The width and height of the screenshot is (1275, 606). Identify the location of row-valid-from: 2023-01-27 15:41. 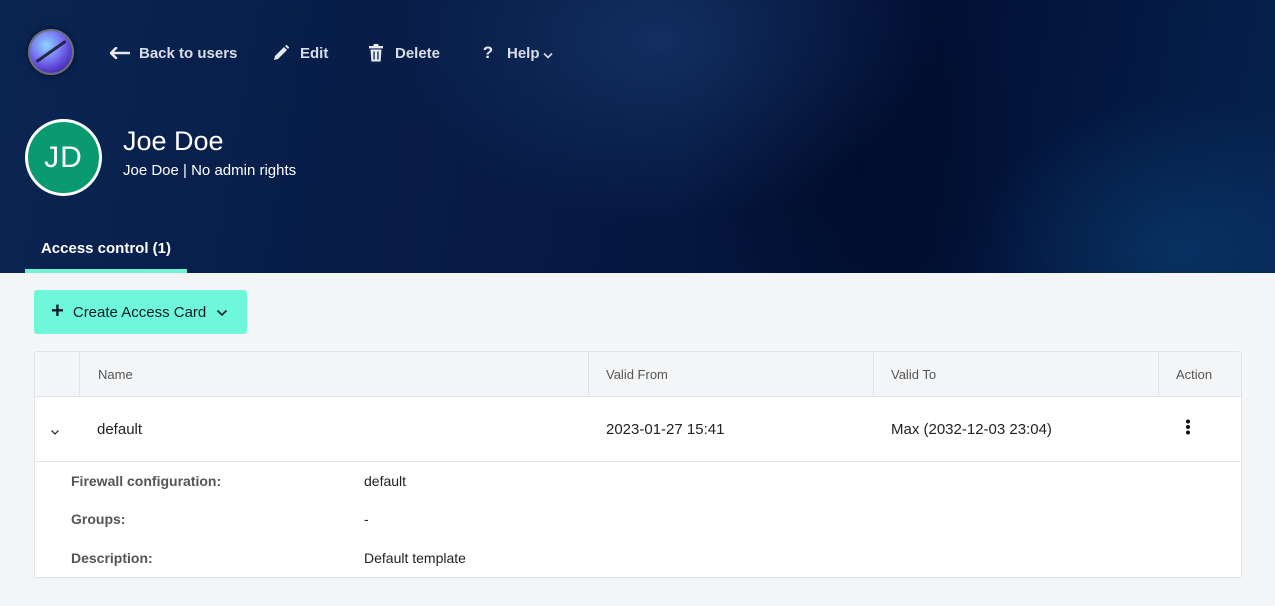
(665, 429).